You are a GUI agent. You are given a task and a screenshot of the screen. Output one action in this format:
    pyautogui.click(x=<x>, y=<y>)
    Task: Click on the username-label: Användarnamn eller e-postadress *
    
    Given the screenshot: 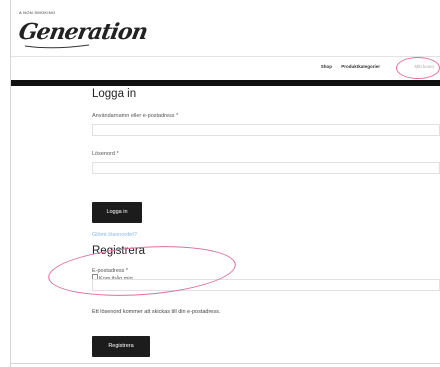 What is the action you would take?
    pyautogui.click(x=135, y=116)
    